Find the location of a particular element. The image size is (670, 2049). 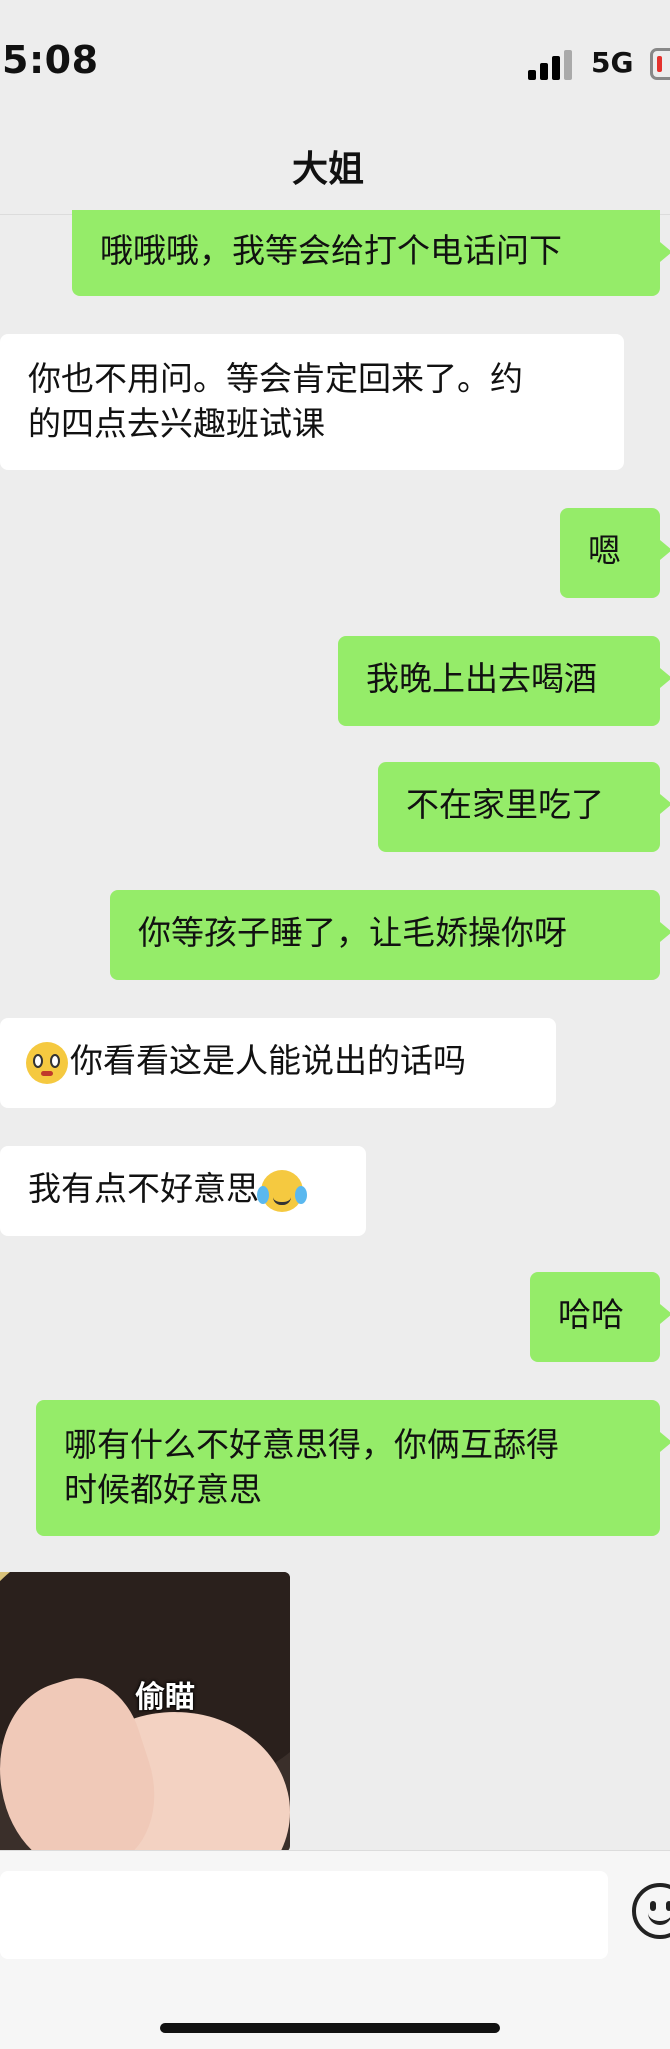

message-text-line: 的四点去兴趣班试课 is located at coordinates (176, 423).